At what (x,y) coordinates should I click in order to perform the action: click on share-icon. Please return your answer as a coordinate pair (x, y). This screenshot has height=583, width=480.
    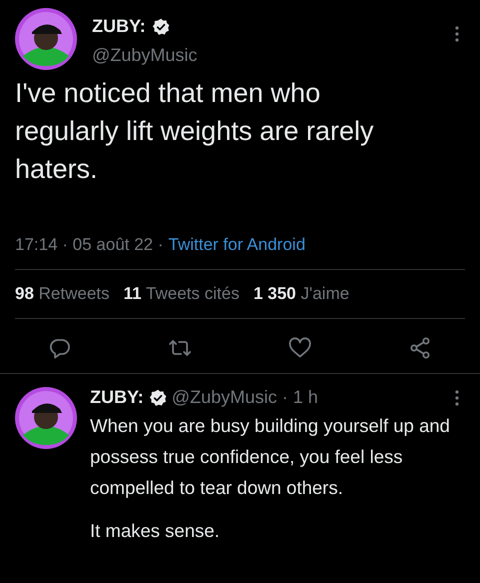
    Looking at the image, I should click on (420, 348).